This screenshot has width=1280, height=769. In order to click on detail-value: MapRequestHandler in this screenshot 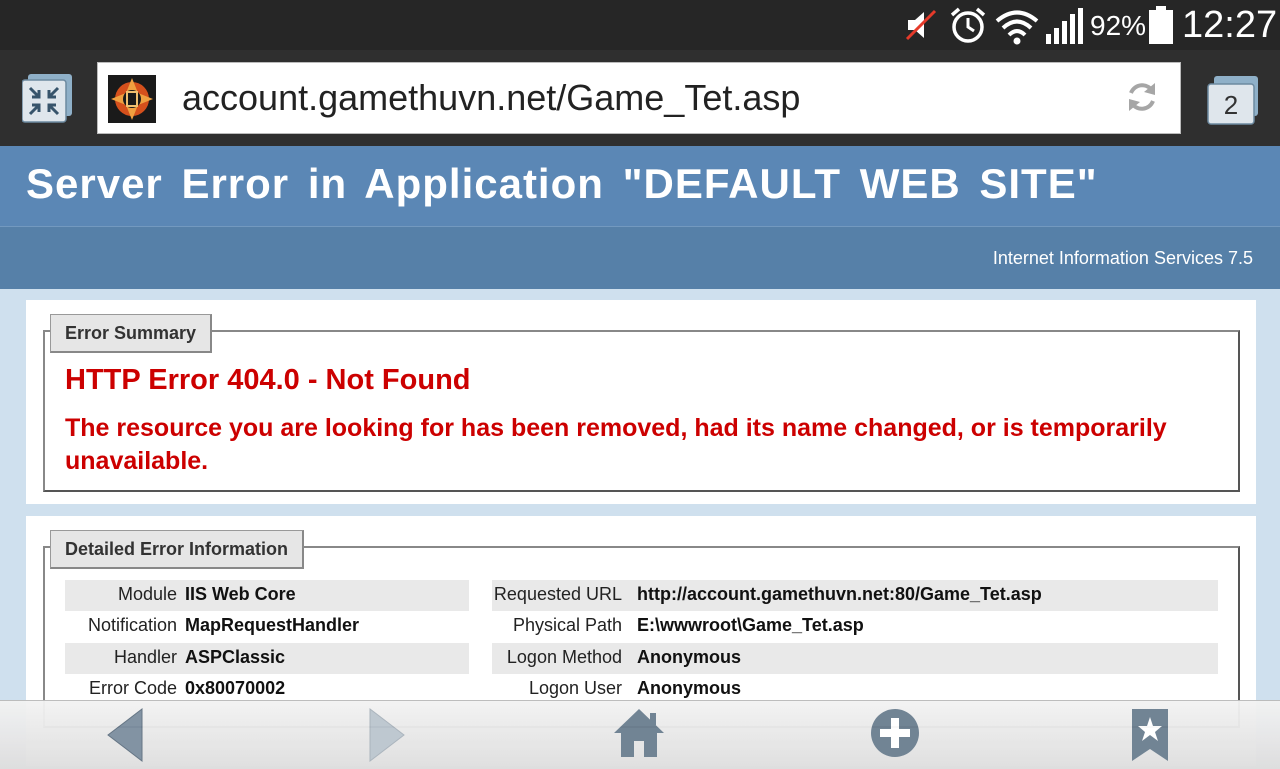, I will do `click(272, 625)`.